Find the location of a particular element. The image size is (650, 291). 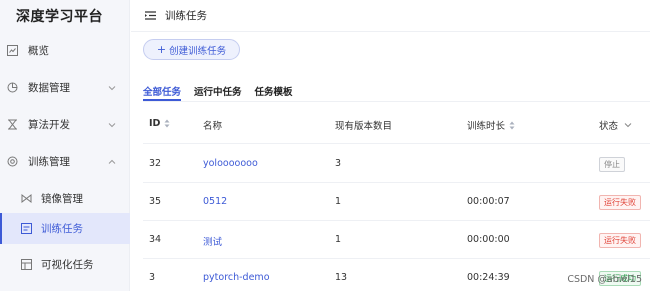

create-training-task-button: + 创建训练任务 is located at coordinates (191, 49).